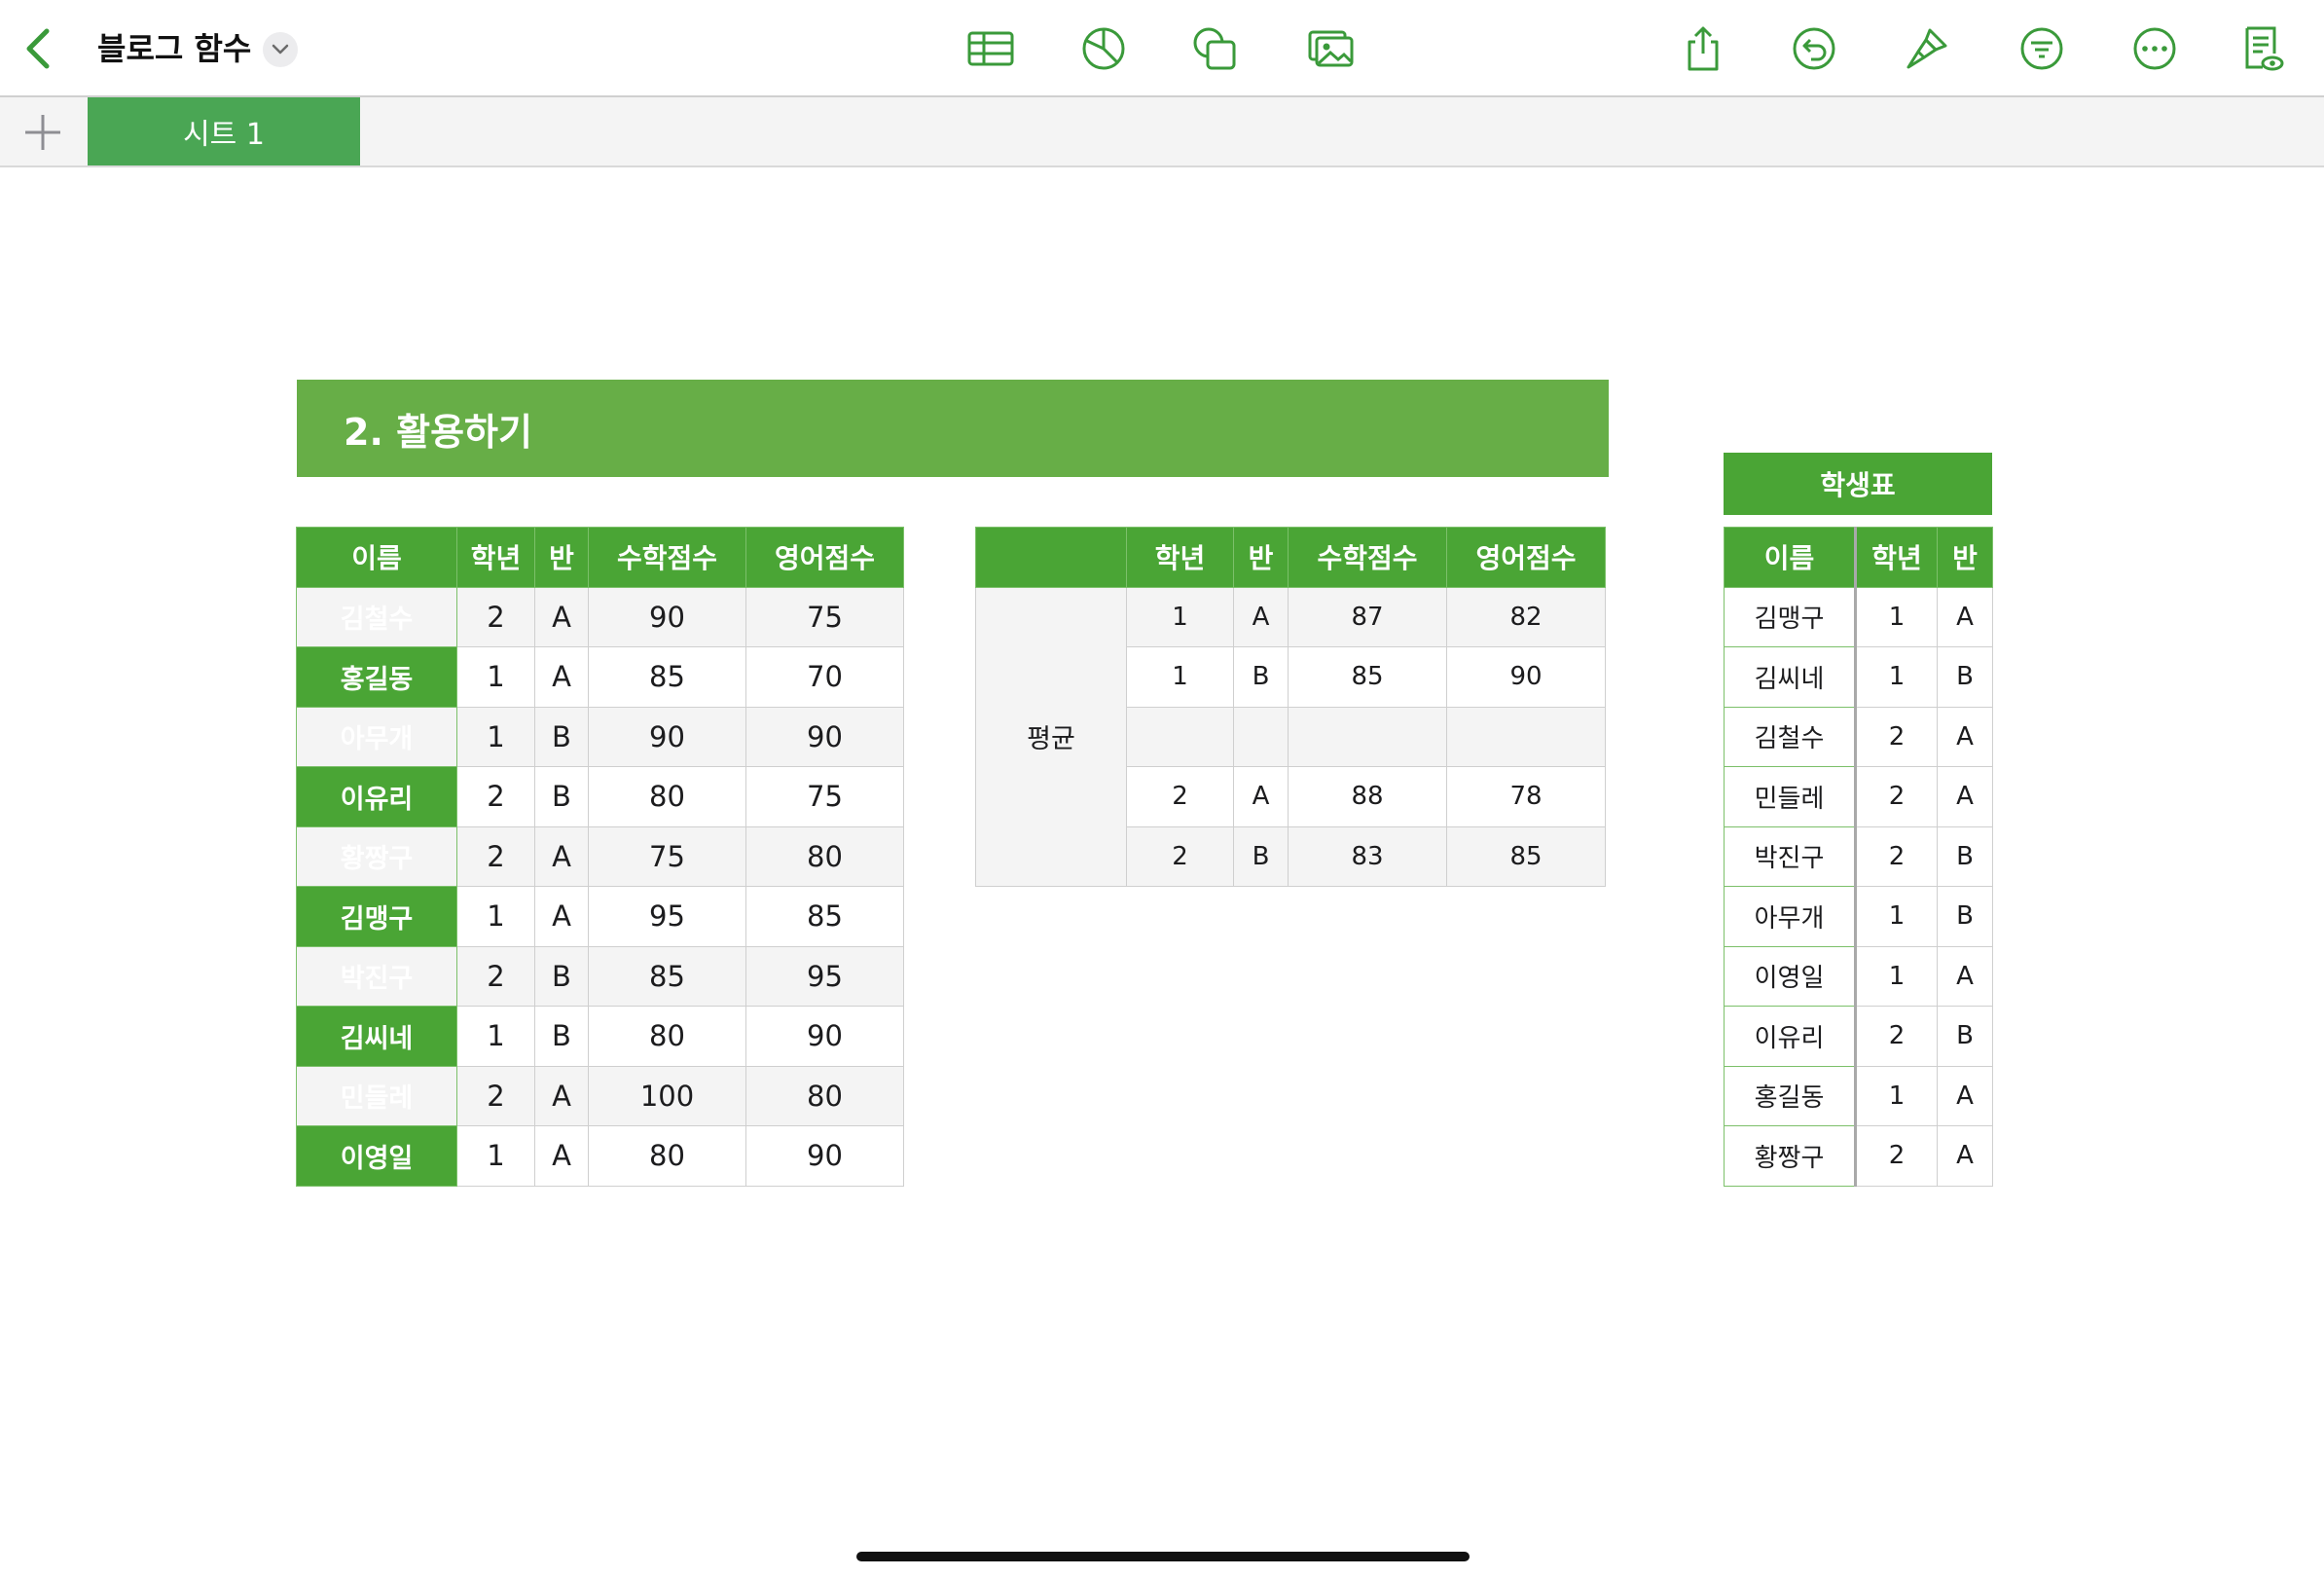 The height and width of the screenshot is (1577, 2324). What do you see at coordinates (1367, 796) in the screenshot?
I see `table-cell: 88` at bounding box center [1367, 796].